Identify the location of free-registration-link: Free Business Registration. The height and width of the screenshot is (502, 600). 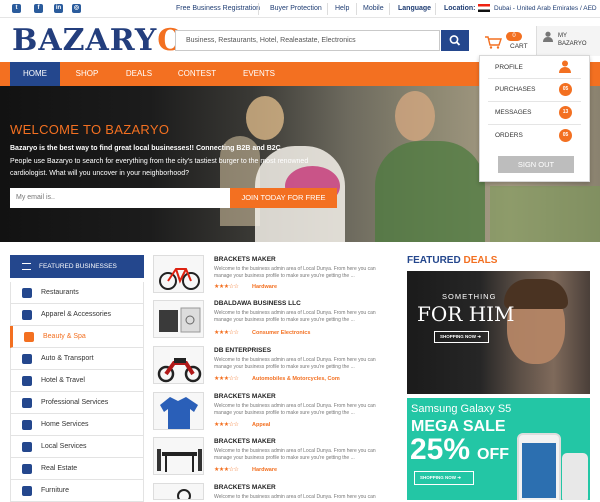
(218, 8).